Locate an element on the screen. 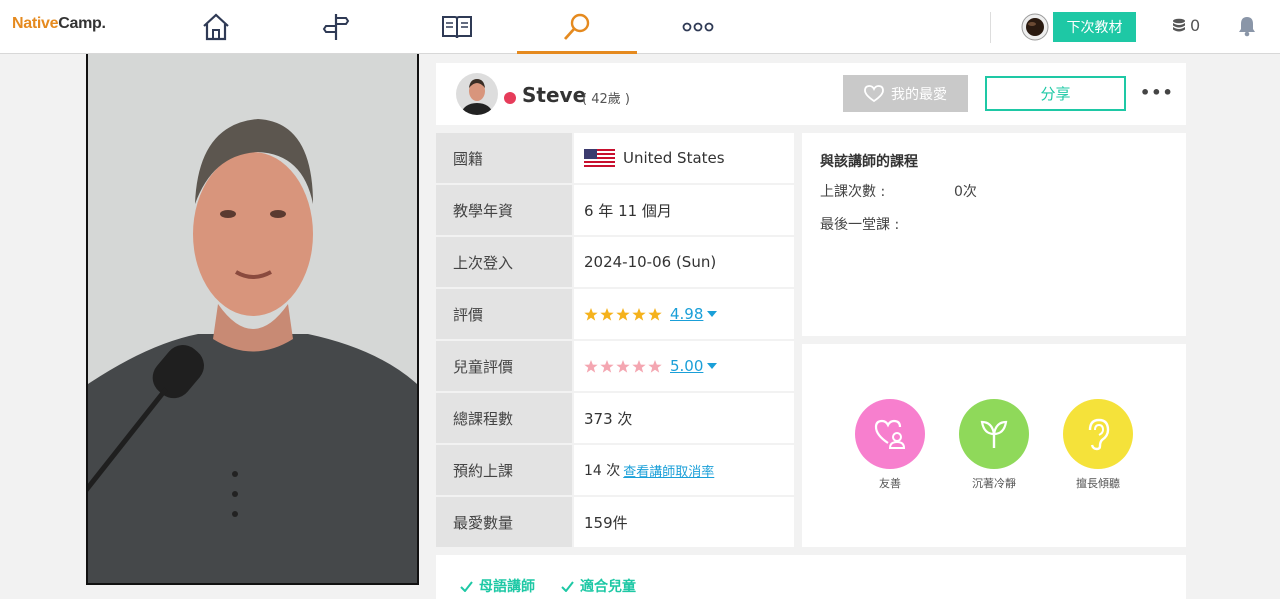  lessons-count-value: 0次 is located at coordinates (965, 192).